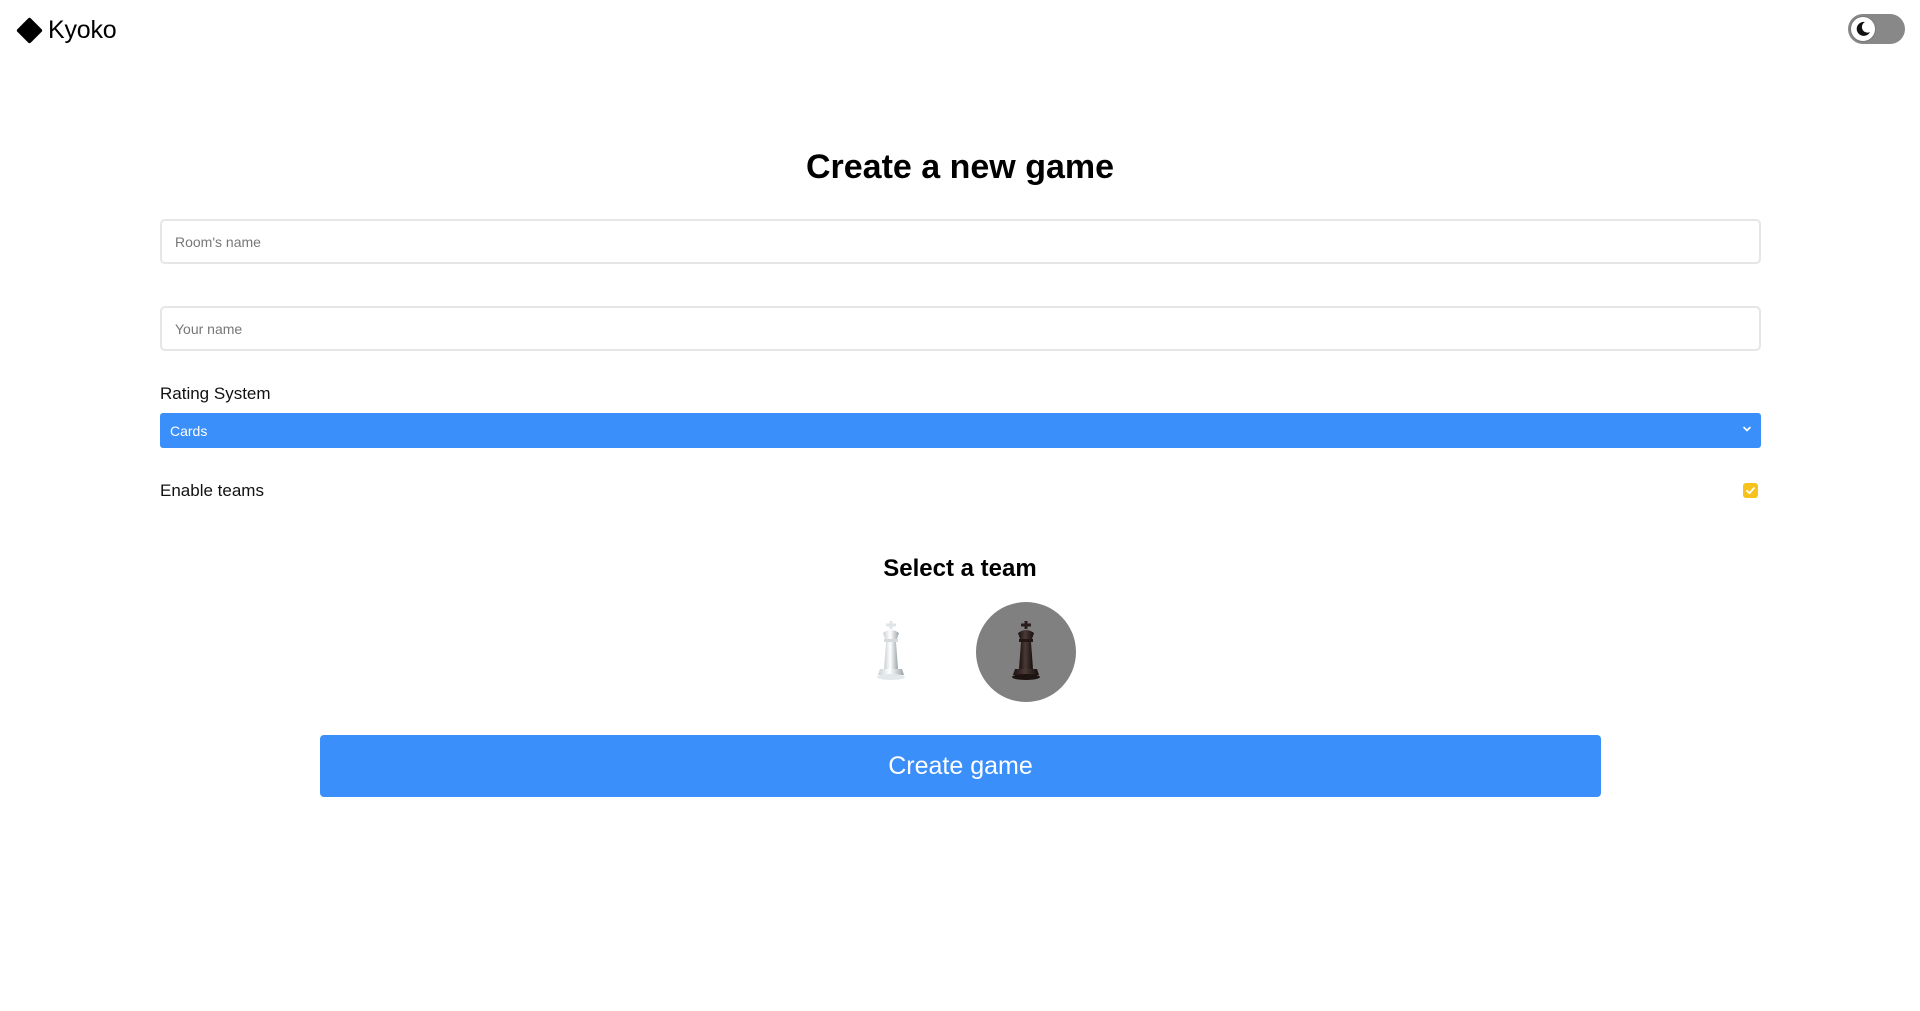 The height and width of the screenshot is (1011, 1920). What do you see at coordinates (212, 490) in the screenshot?
I see `enable-teams-label: Enable teams` at bounding box center [212, 490].